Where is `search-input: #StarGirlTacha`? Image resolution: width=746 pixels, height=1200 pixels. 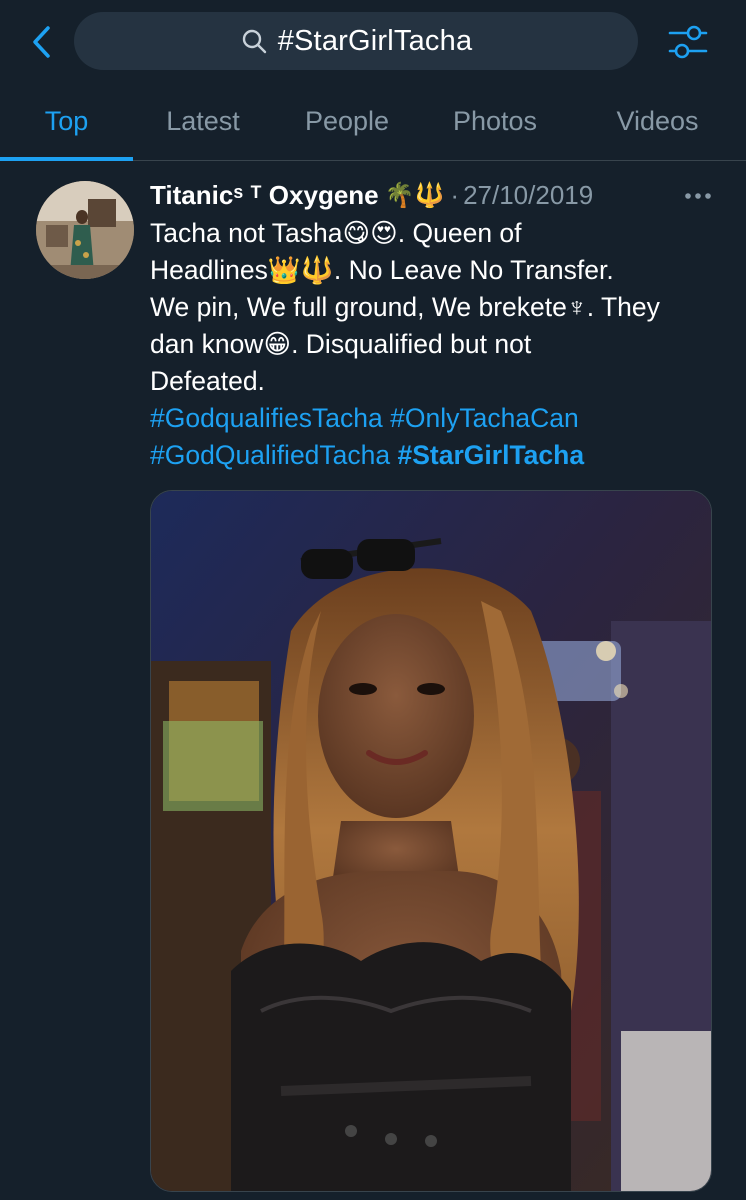
search-input: #StarGirlTacha is located at coordinates (356, 41).